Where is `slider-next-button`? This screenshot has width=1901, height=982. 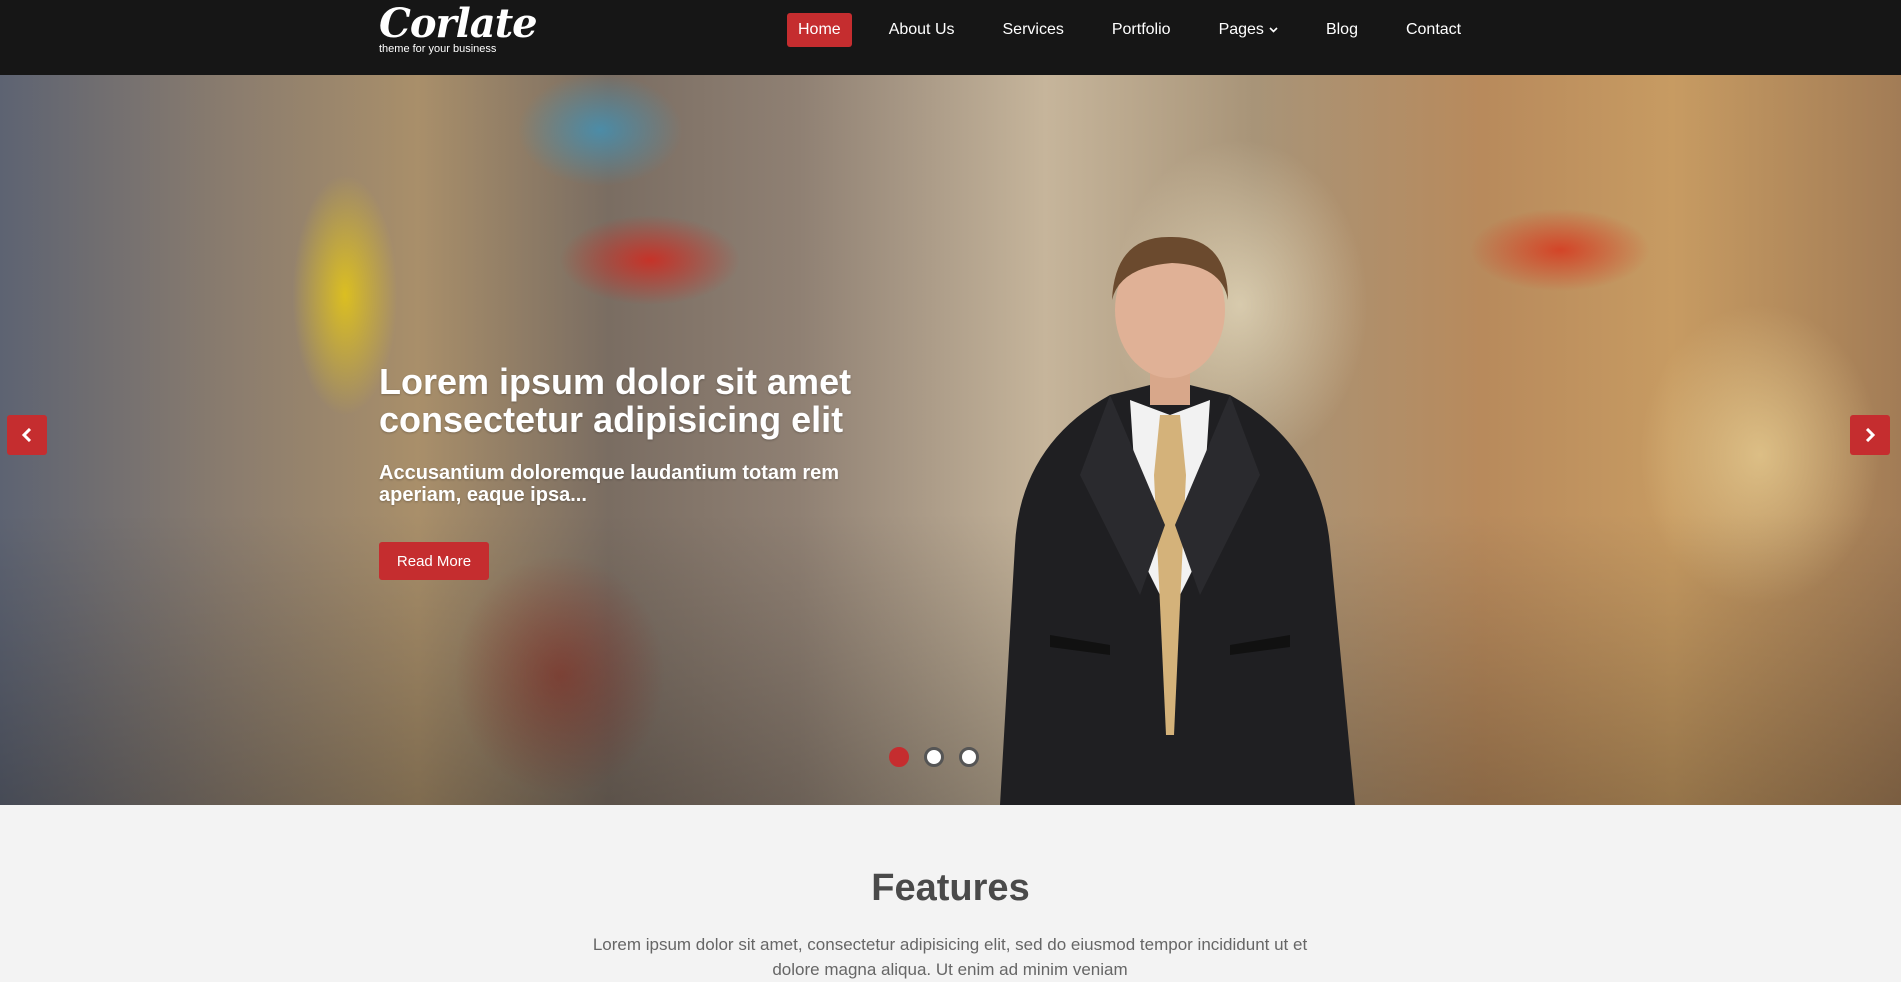
slider-next-button is located at coordinates (1870, 435).